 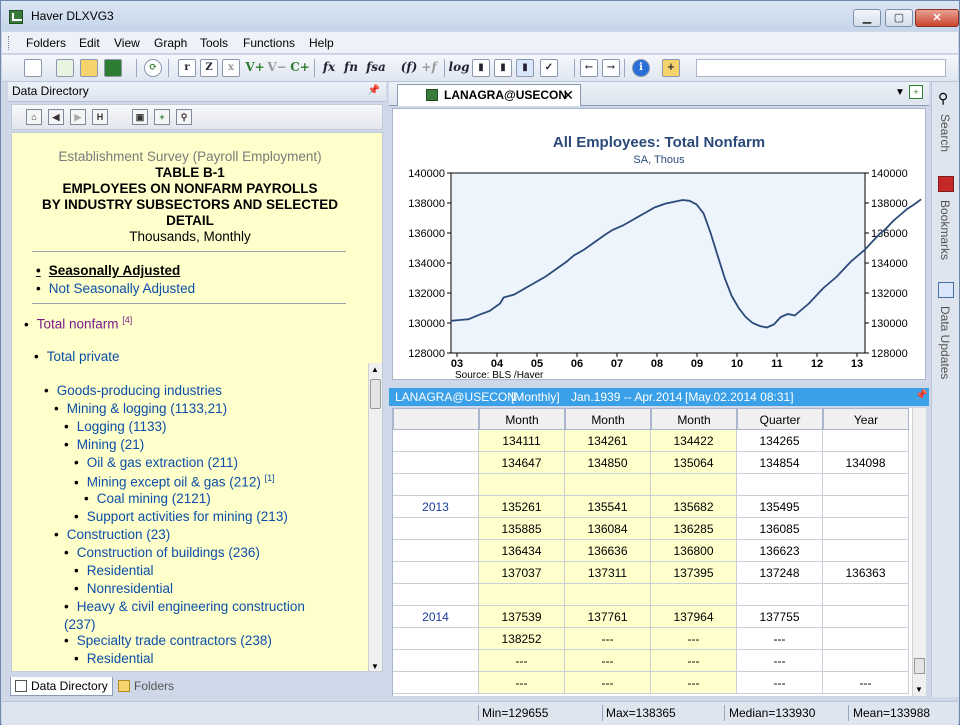 What do you see at coordinates (916, 92) in the screenshot?
I see `new-graph-icon: +` at bounding box center [916, 92].